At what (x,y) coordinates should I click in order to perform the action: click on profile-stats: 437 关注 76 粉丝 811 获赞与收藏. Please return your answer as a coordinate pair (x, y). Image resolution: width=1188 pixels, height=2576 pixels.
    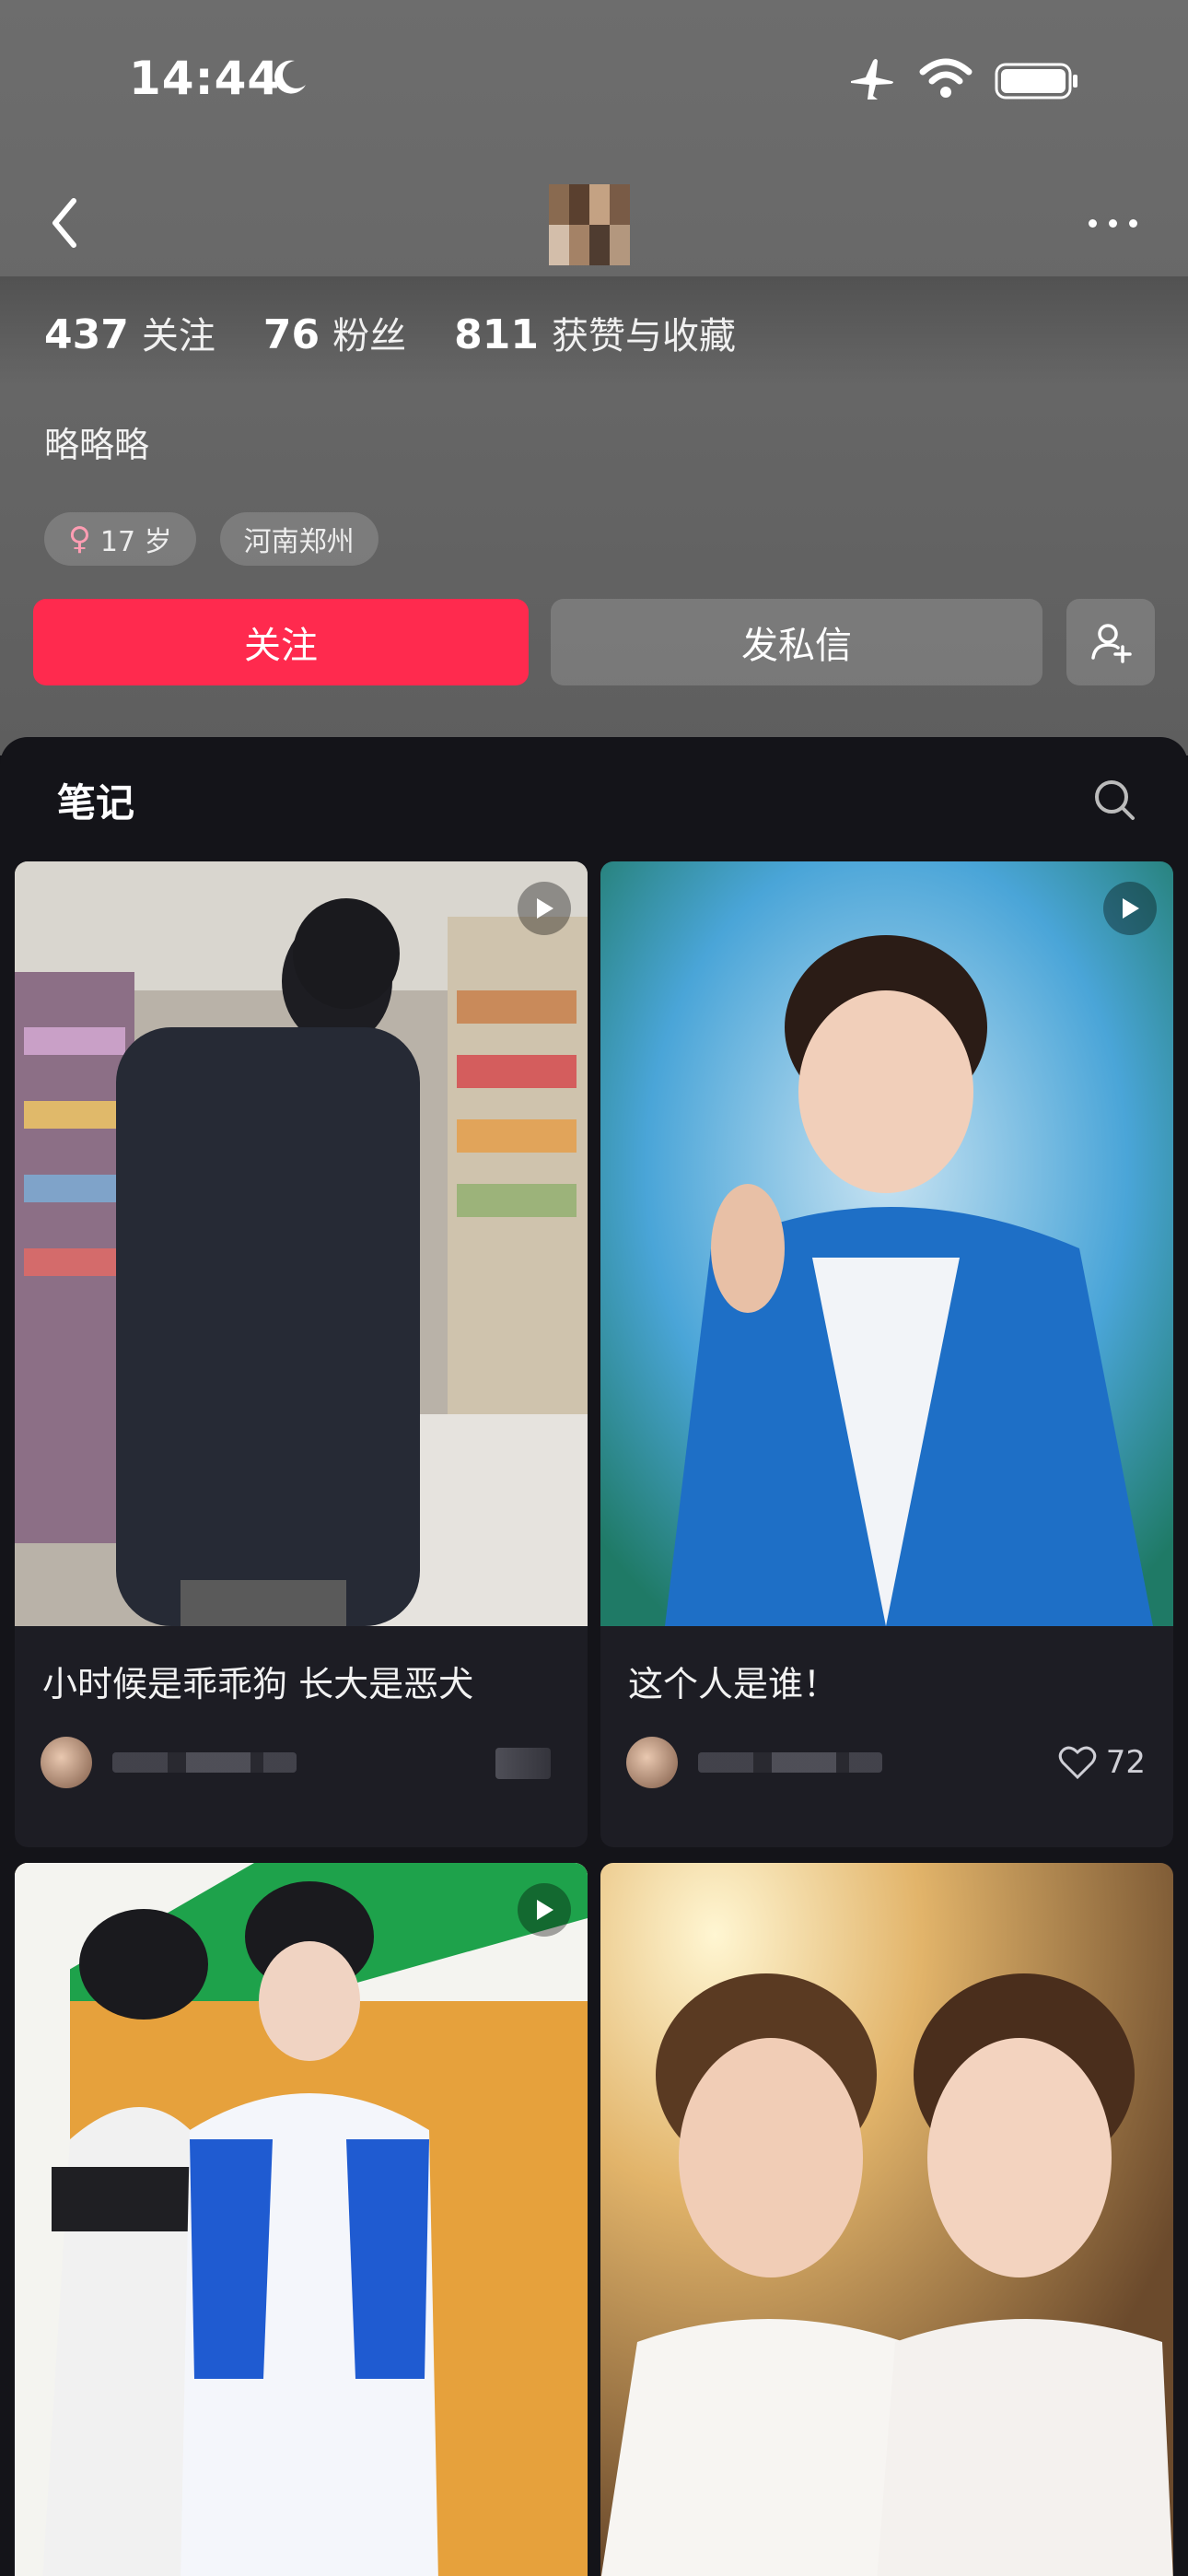
    Looking at the image, I should click on (414, 332).